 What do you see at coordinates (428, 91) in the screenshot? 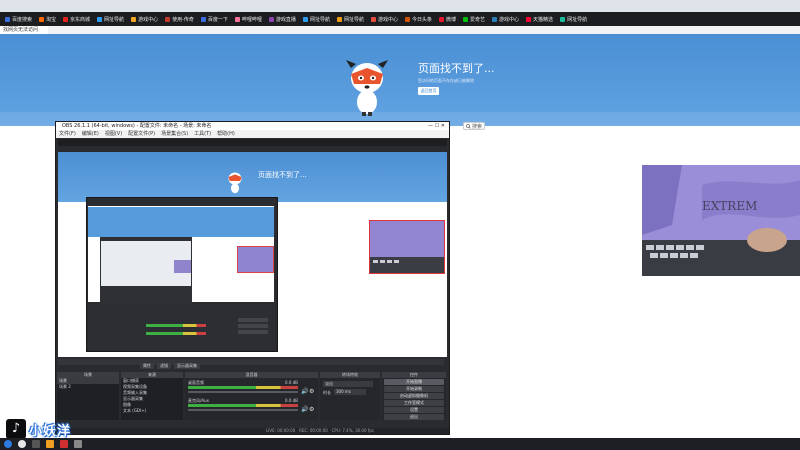
I see `home-button: 返回首页` at bounding box center [428, 91].